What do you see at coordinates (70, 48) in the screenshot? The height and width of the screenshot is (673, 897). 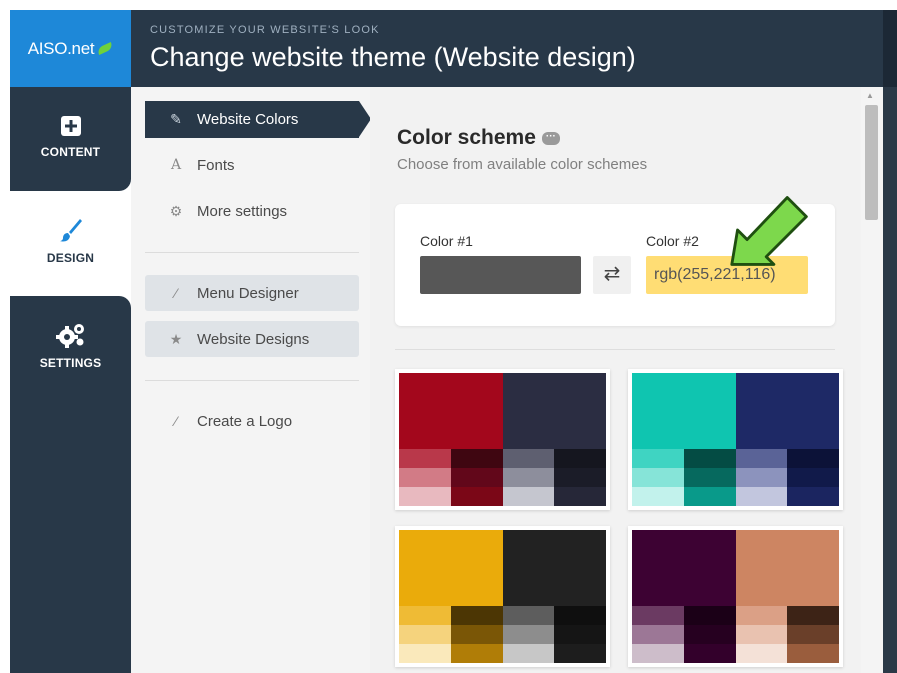 I see `aiso-logo: AISO.net` at bounding box center [70, 48].